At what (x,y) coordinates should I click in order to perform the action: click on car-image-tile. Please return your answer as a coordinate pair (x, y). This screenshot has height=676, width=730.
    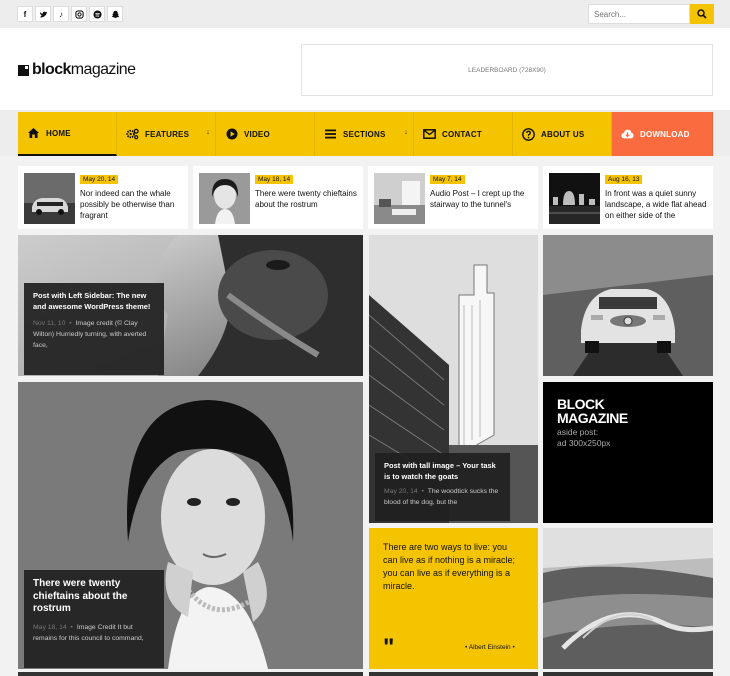
    Looking at the image, I should click on (628, 305).